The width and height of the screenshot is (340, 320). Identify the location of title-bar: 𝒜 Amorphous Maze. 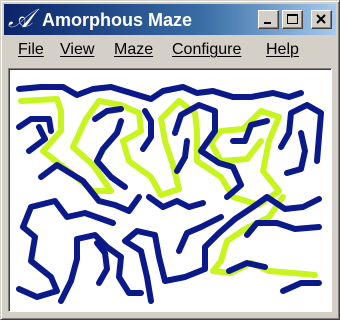
(170, 19).